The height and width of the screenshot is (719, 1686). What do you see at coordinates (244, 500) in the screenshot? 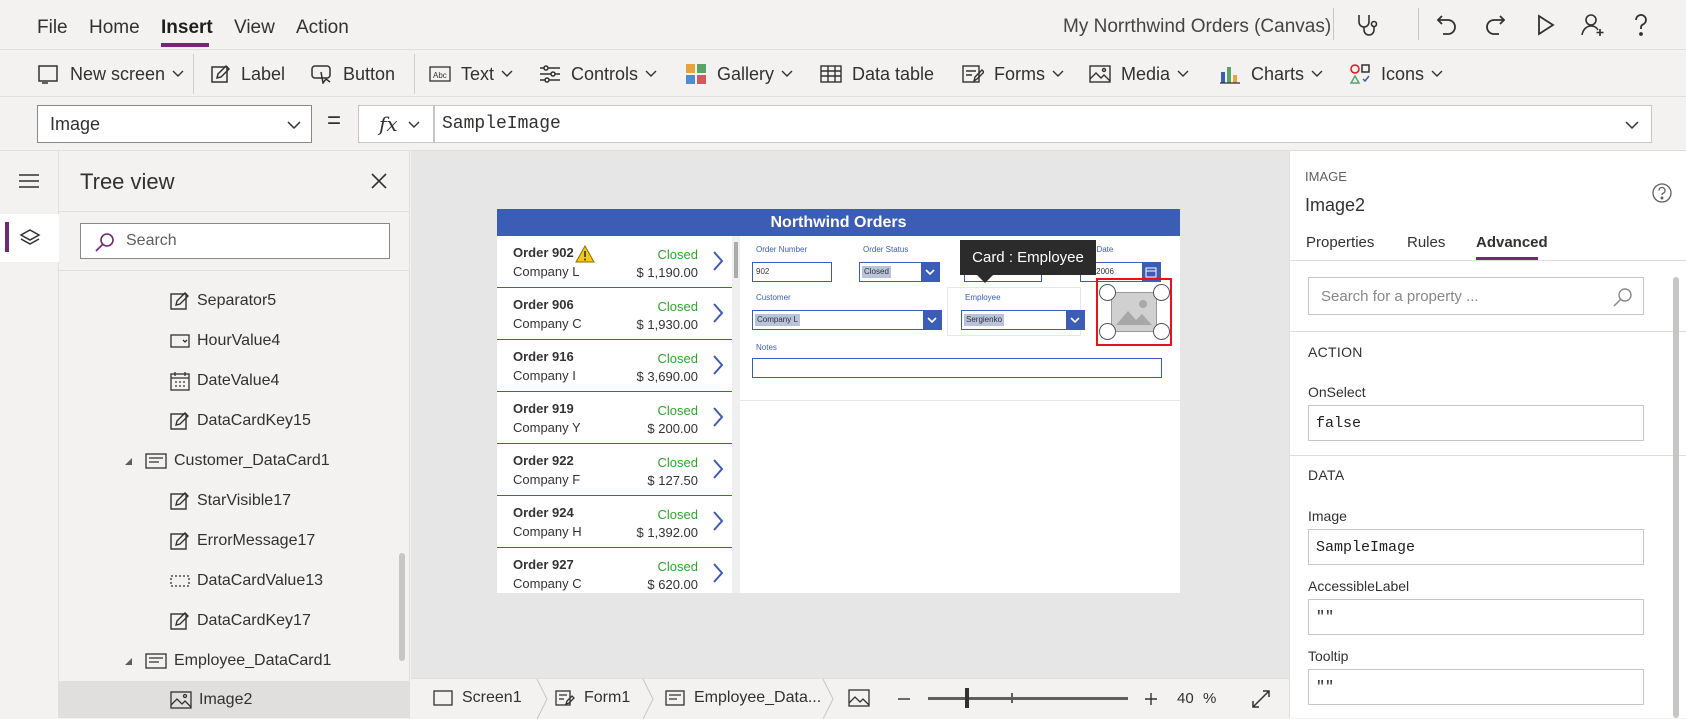
I see `tree-item-label: StarVisible17` at bounding box center [244, 500].